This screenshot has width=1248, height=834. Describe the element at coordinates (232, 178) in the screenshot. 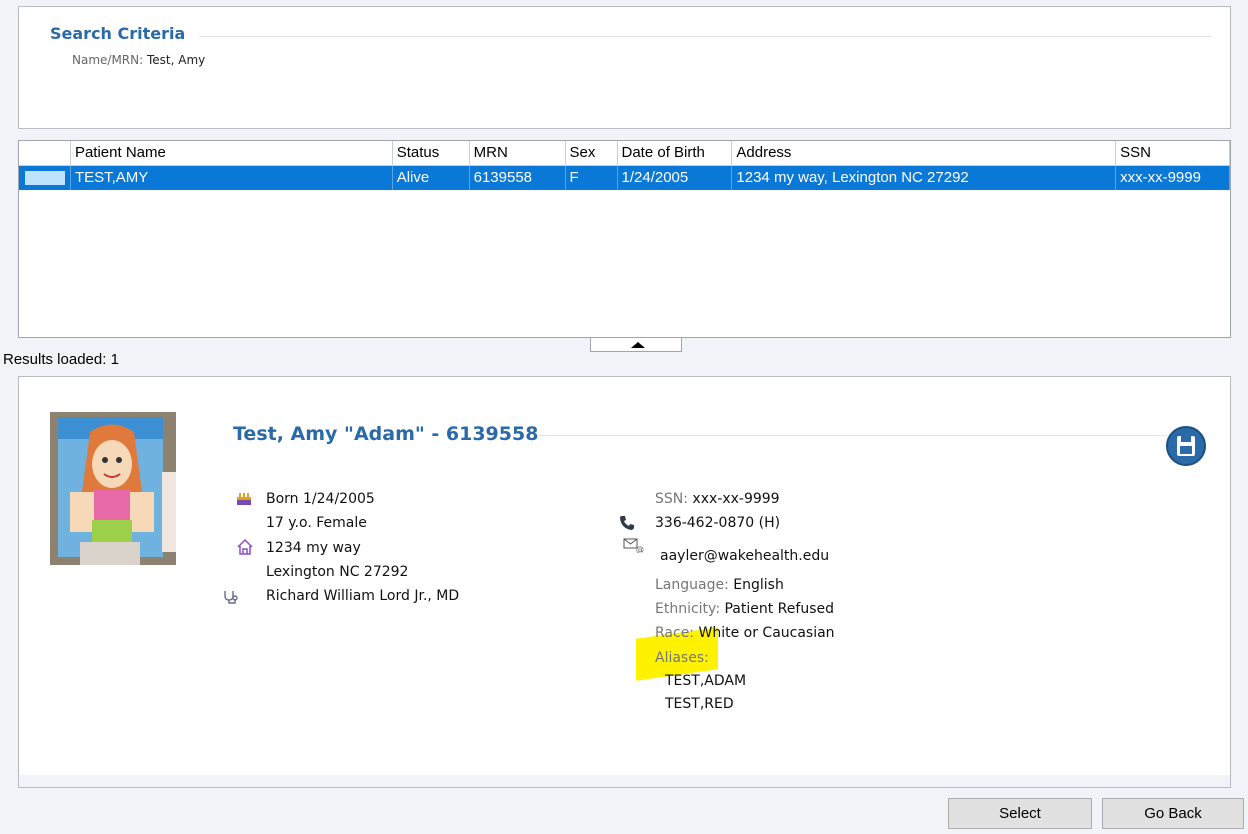

I see `cell-patient-name: TEST,AMY` at that location.